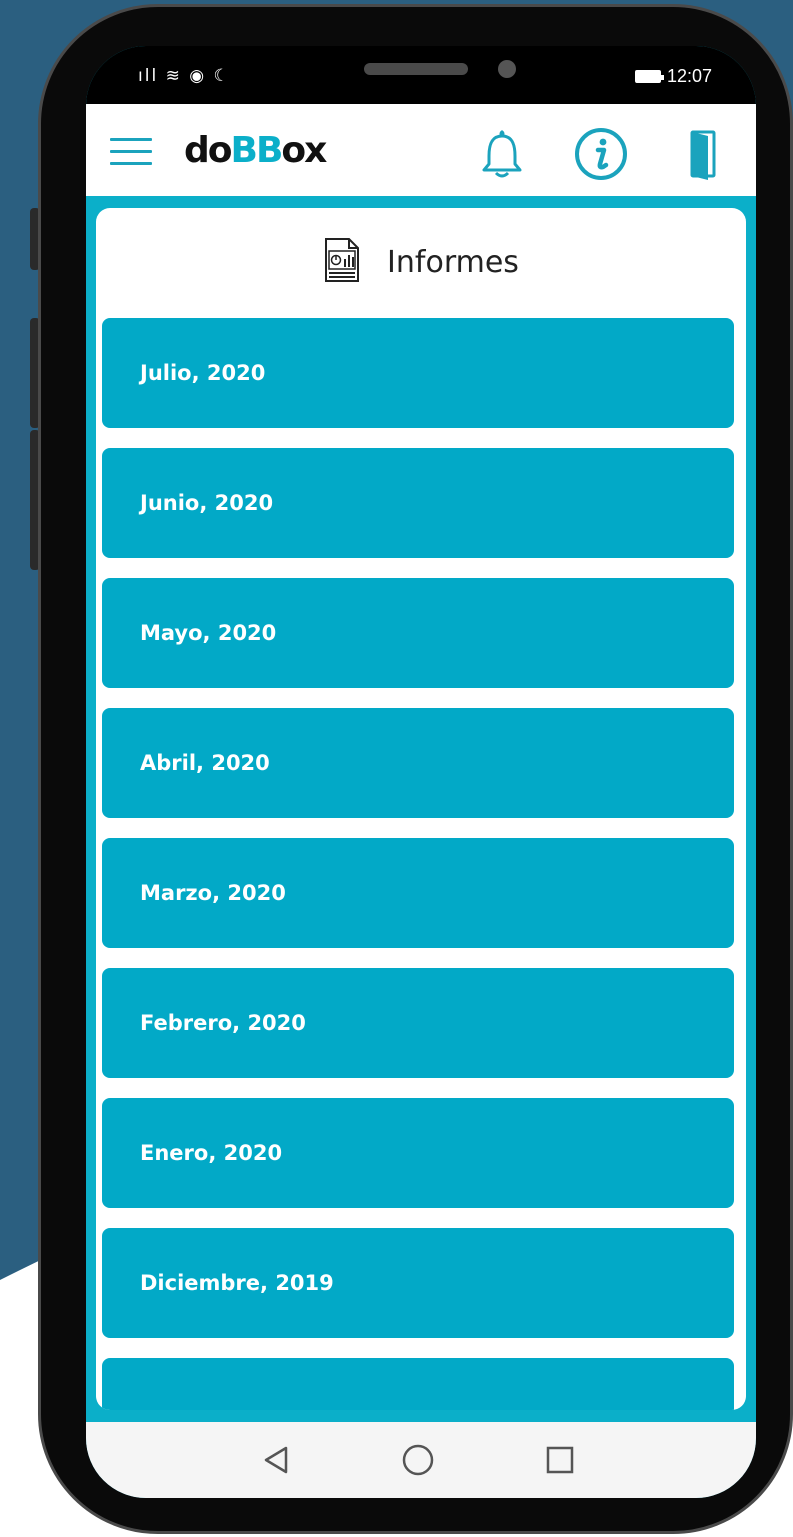 The height and width of the screenshot is (1537, 793). What do you see at coordinates (418, 1153) in the screenshot?
I see `list-item: Enero, 2020` at bounding box center [418, 1153].